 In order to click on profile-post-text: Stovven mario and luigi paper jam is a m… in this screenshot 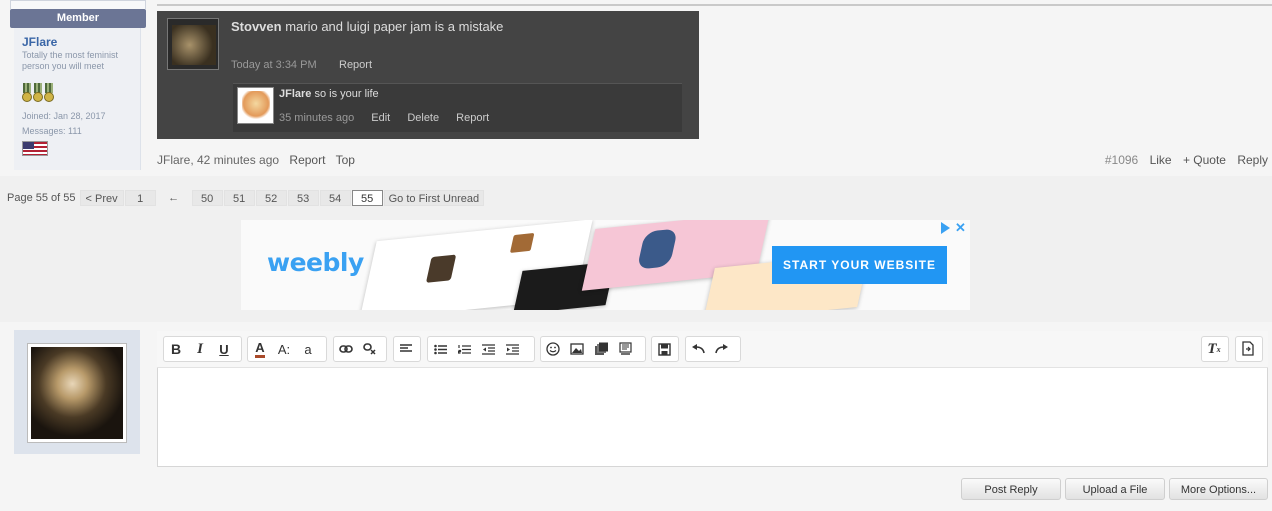, I will do `click(367, 26)`.